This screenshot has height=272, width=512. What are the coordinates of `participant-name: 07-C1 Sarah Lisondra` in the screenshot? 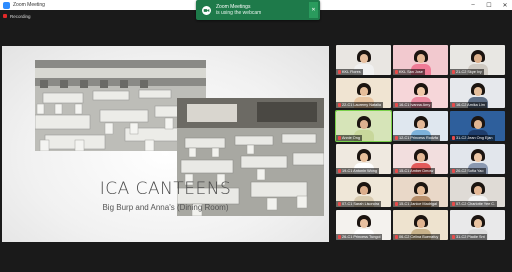 It's located at (359, 204).